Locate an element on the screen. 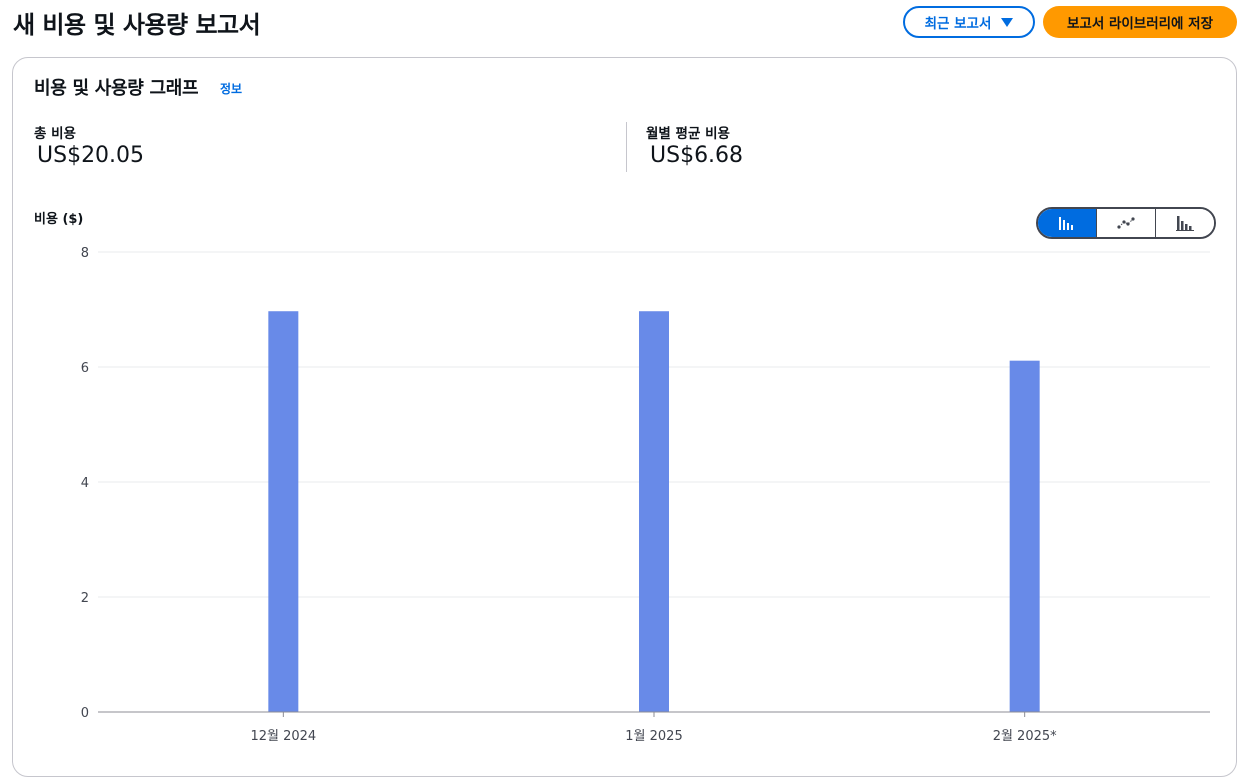  page-header: 새 비용 및 사용량 보고서 최근 보고서 보고서 라이브러리에 저장 is located at coordinates (625, 25).